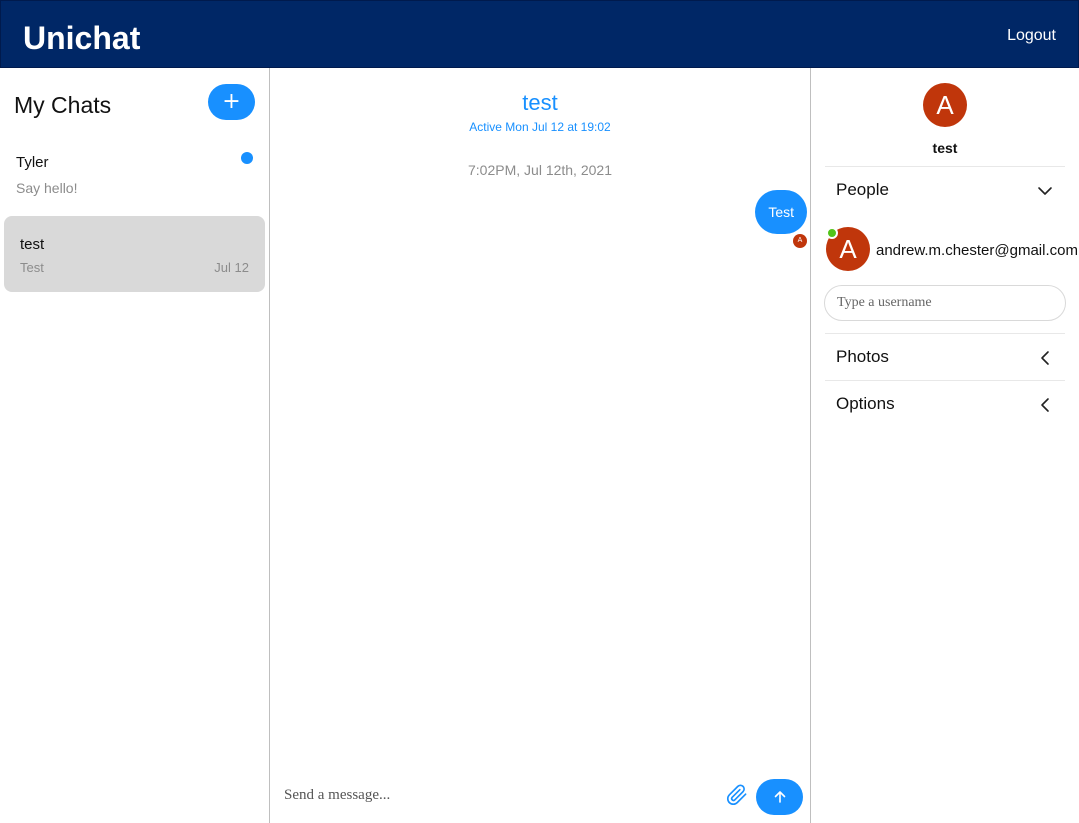 The width and height of the screenshot is (1079, 823). I want to click on new-chat-button: +, so click(231, 102).